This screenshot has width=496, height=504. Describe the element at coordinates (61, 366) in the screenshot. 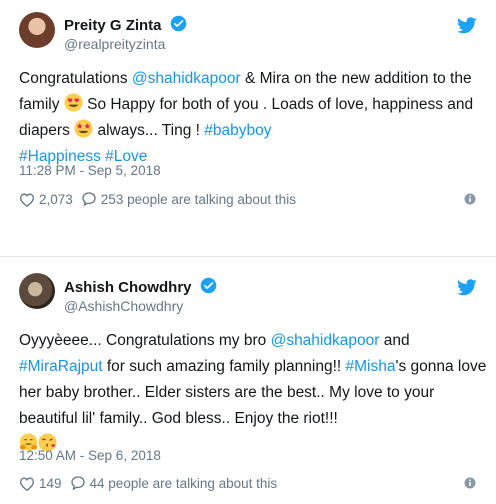

I see `hashtag-link: #MiraRajput` at that location.